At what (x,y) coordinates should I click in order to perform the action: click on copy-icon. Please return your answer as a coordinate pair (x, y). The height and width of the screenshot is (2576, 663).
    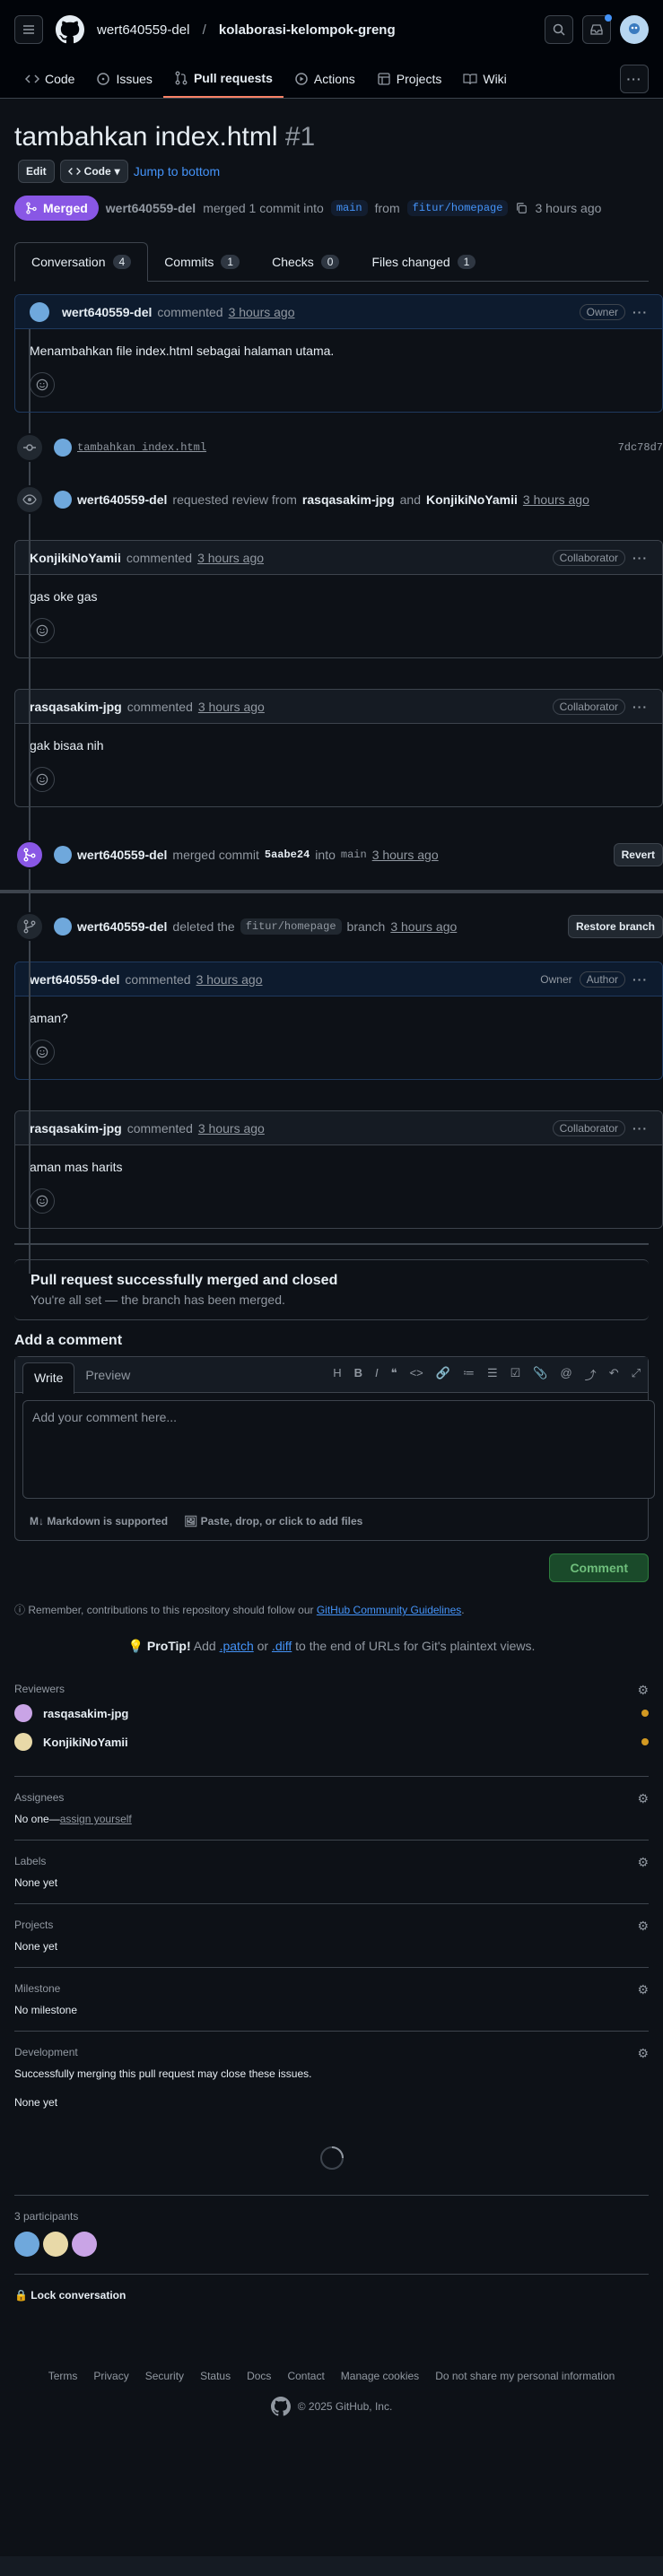
    Looking at the image, I should click on (521, 208).